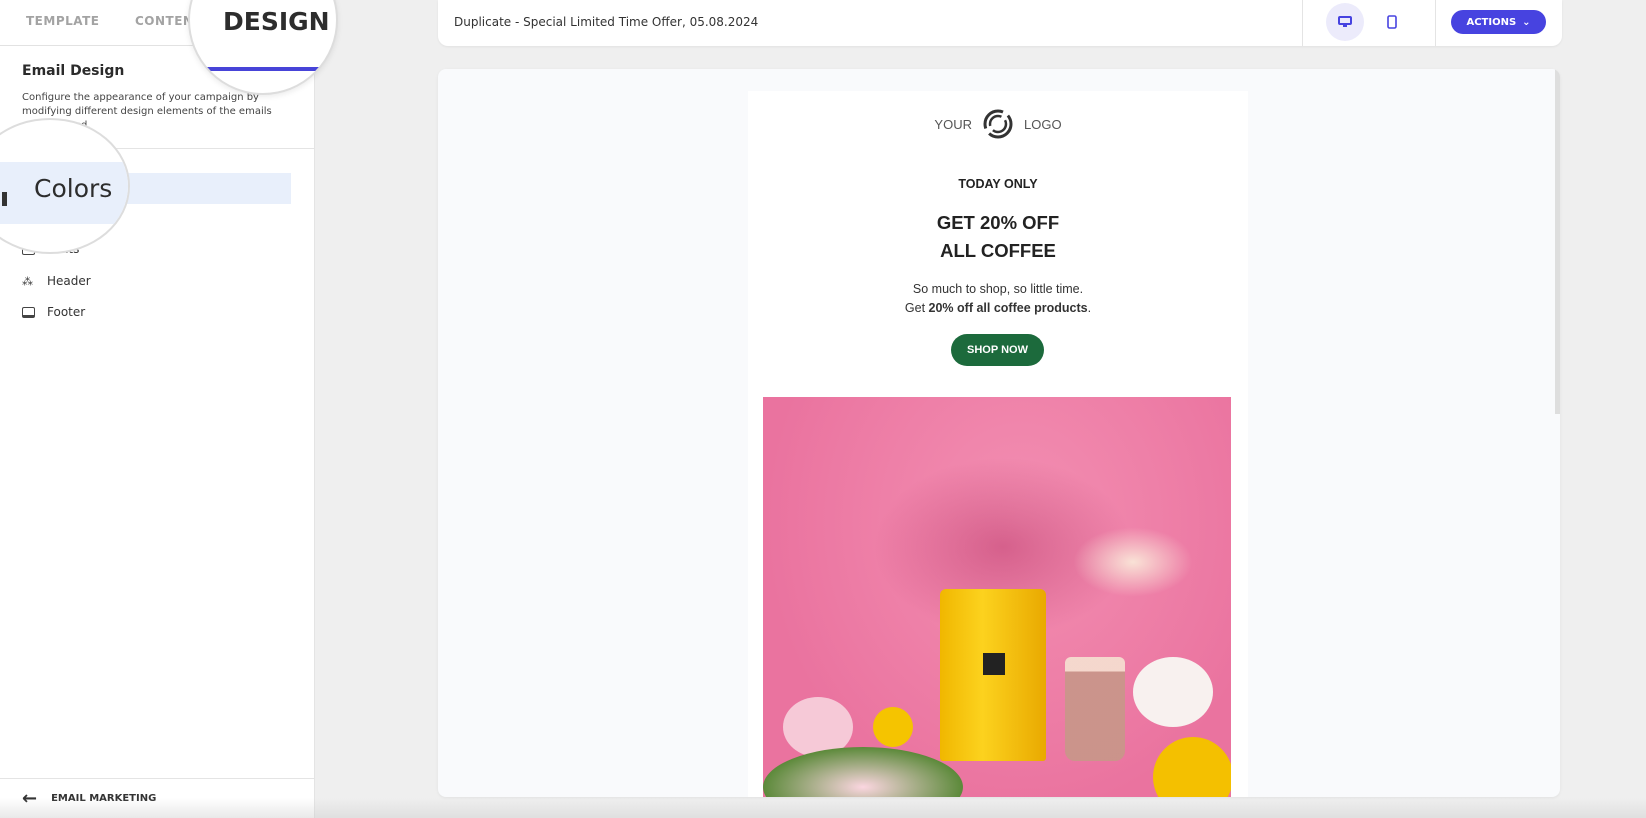 The width and height of the screenshot is (1646, 818). What do you see at coordinates (66, 312) in the screenshot?
I see `sidebar-item-label: Footer` at bounding box center [66, 312].